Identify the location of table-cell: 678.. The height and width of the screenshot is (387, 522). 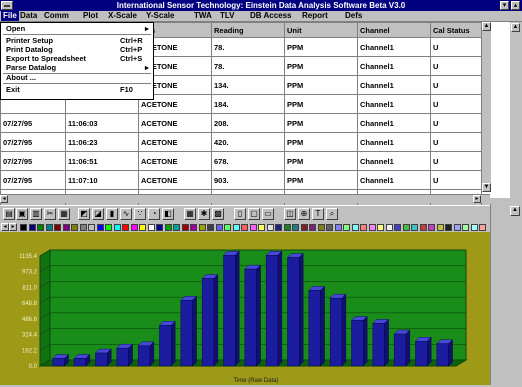
(248, 161).